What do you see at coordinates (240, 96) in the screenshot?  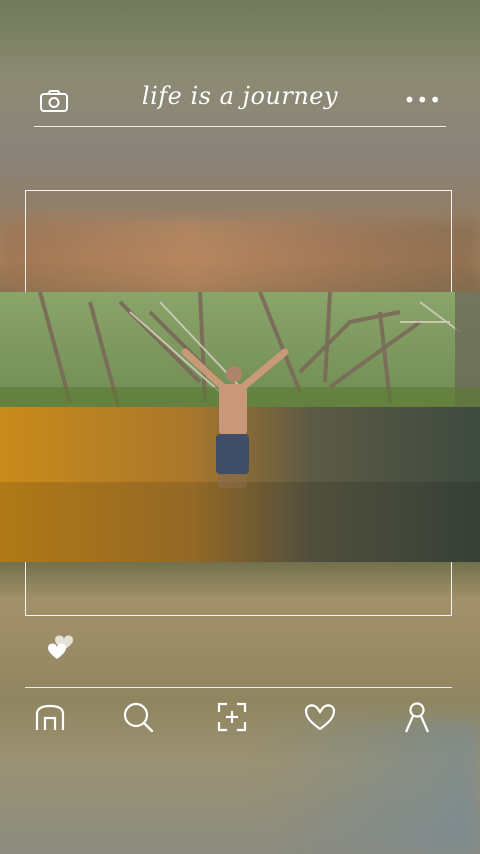 I see `page-title: life is a journey` at bounding box center [240, 96].